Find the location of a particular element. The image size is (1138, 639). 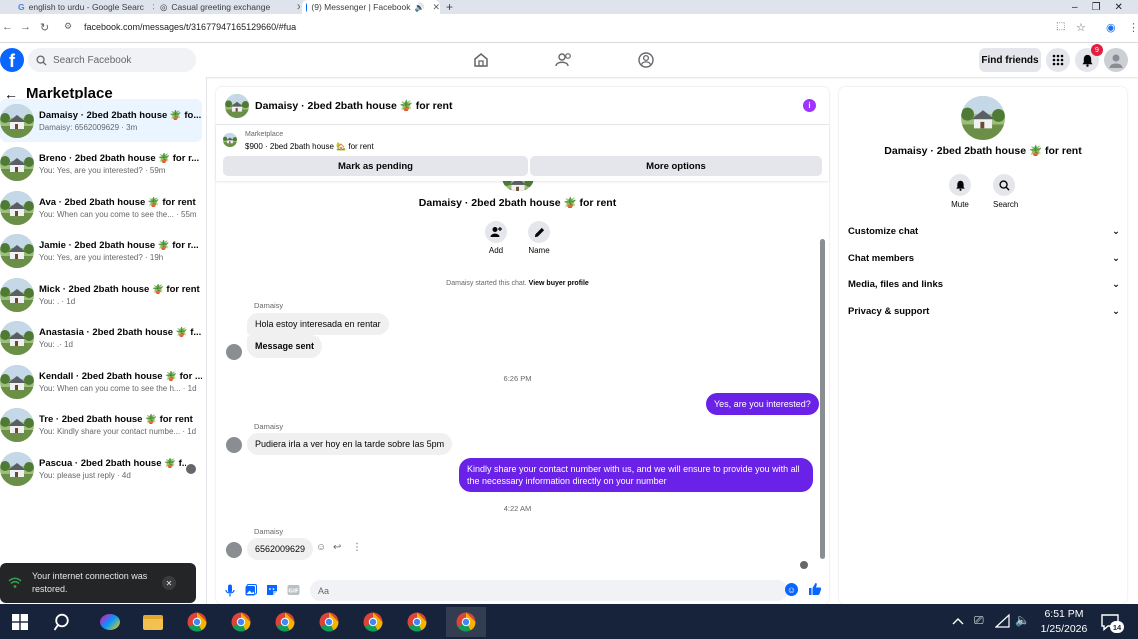

message-input: Aa is located at coordinates (549, 590).